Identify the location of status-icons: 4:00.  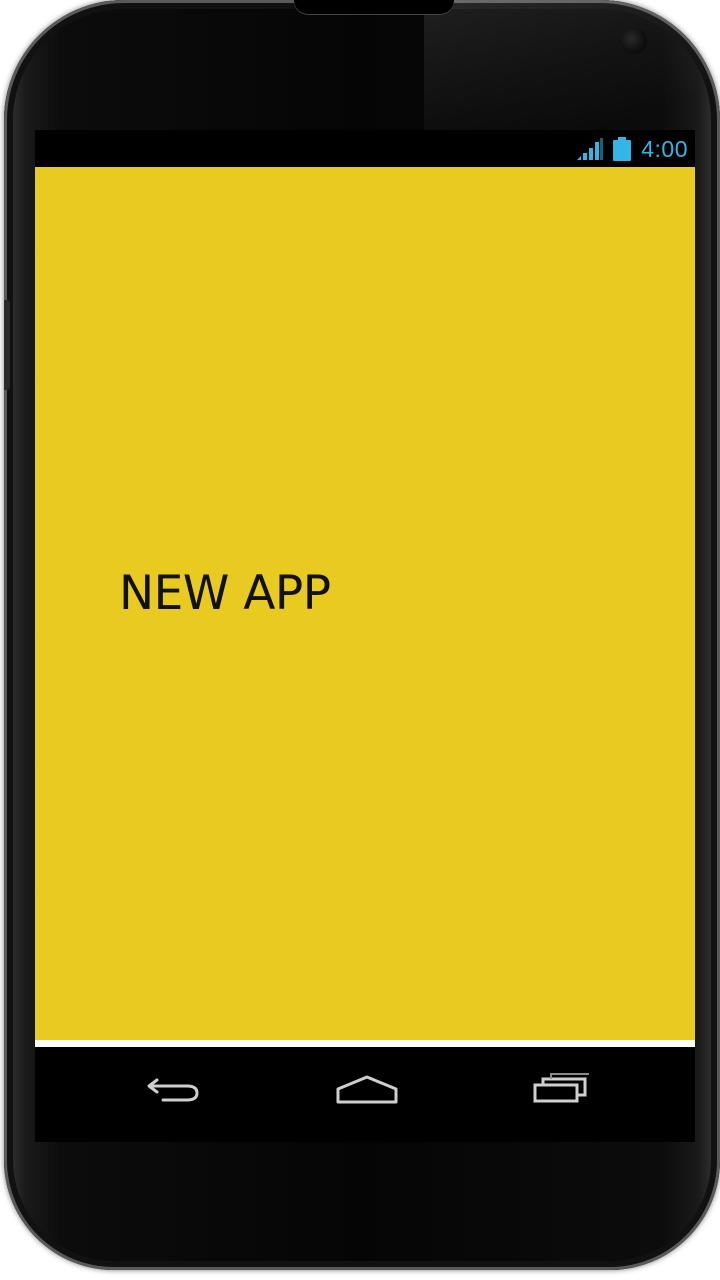
(632, 149).